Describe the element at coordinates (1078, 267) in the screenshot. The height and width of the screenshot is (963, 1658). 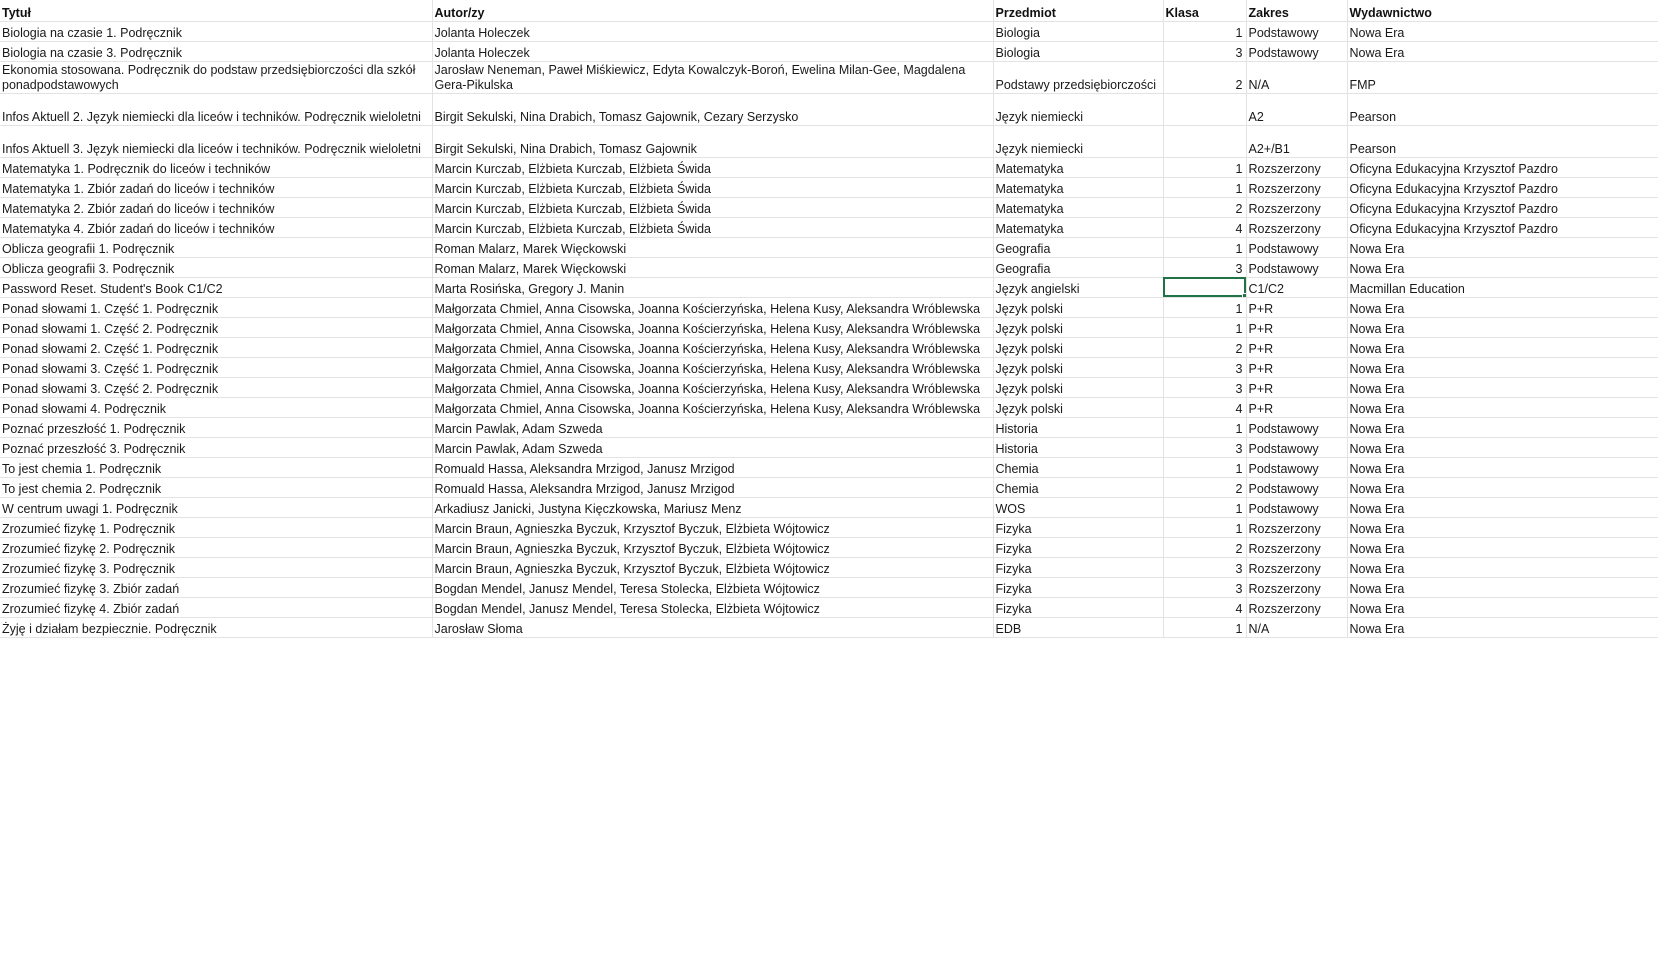
I see `cell-subject: Geografia` at that location.